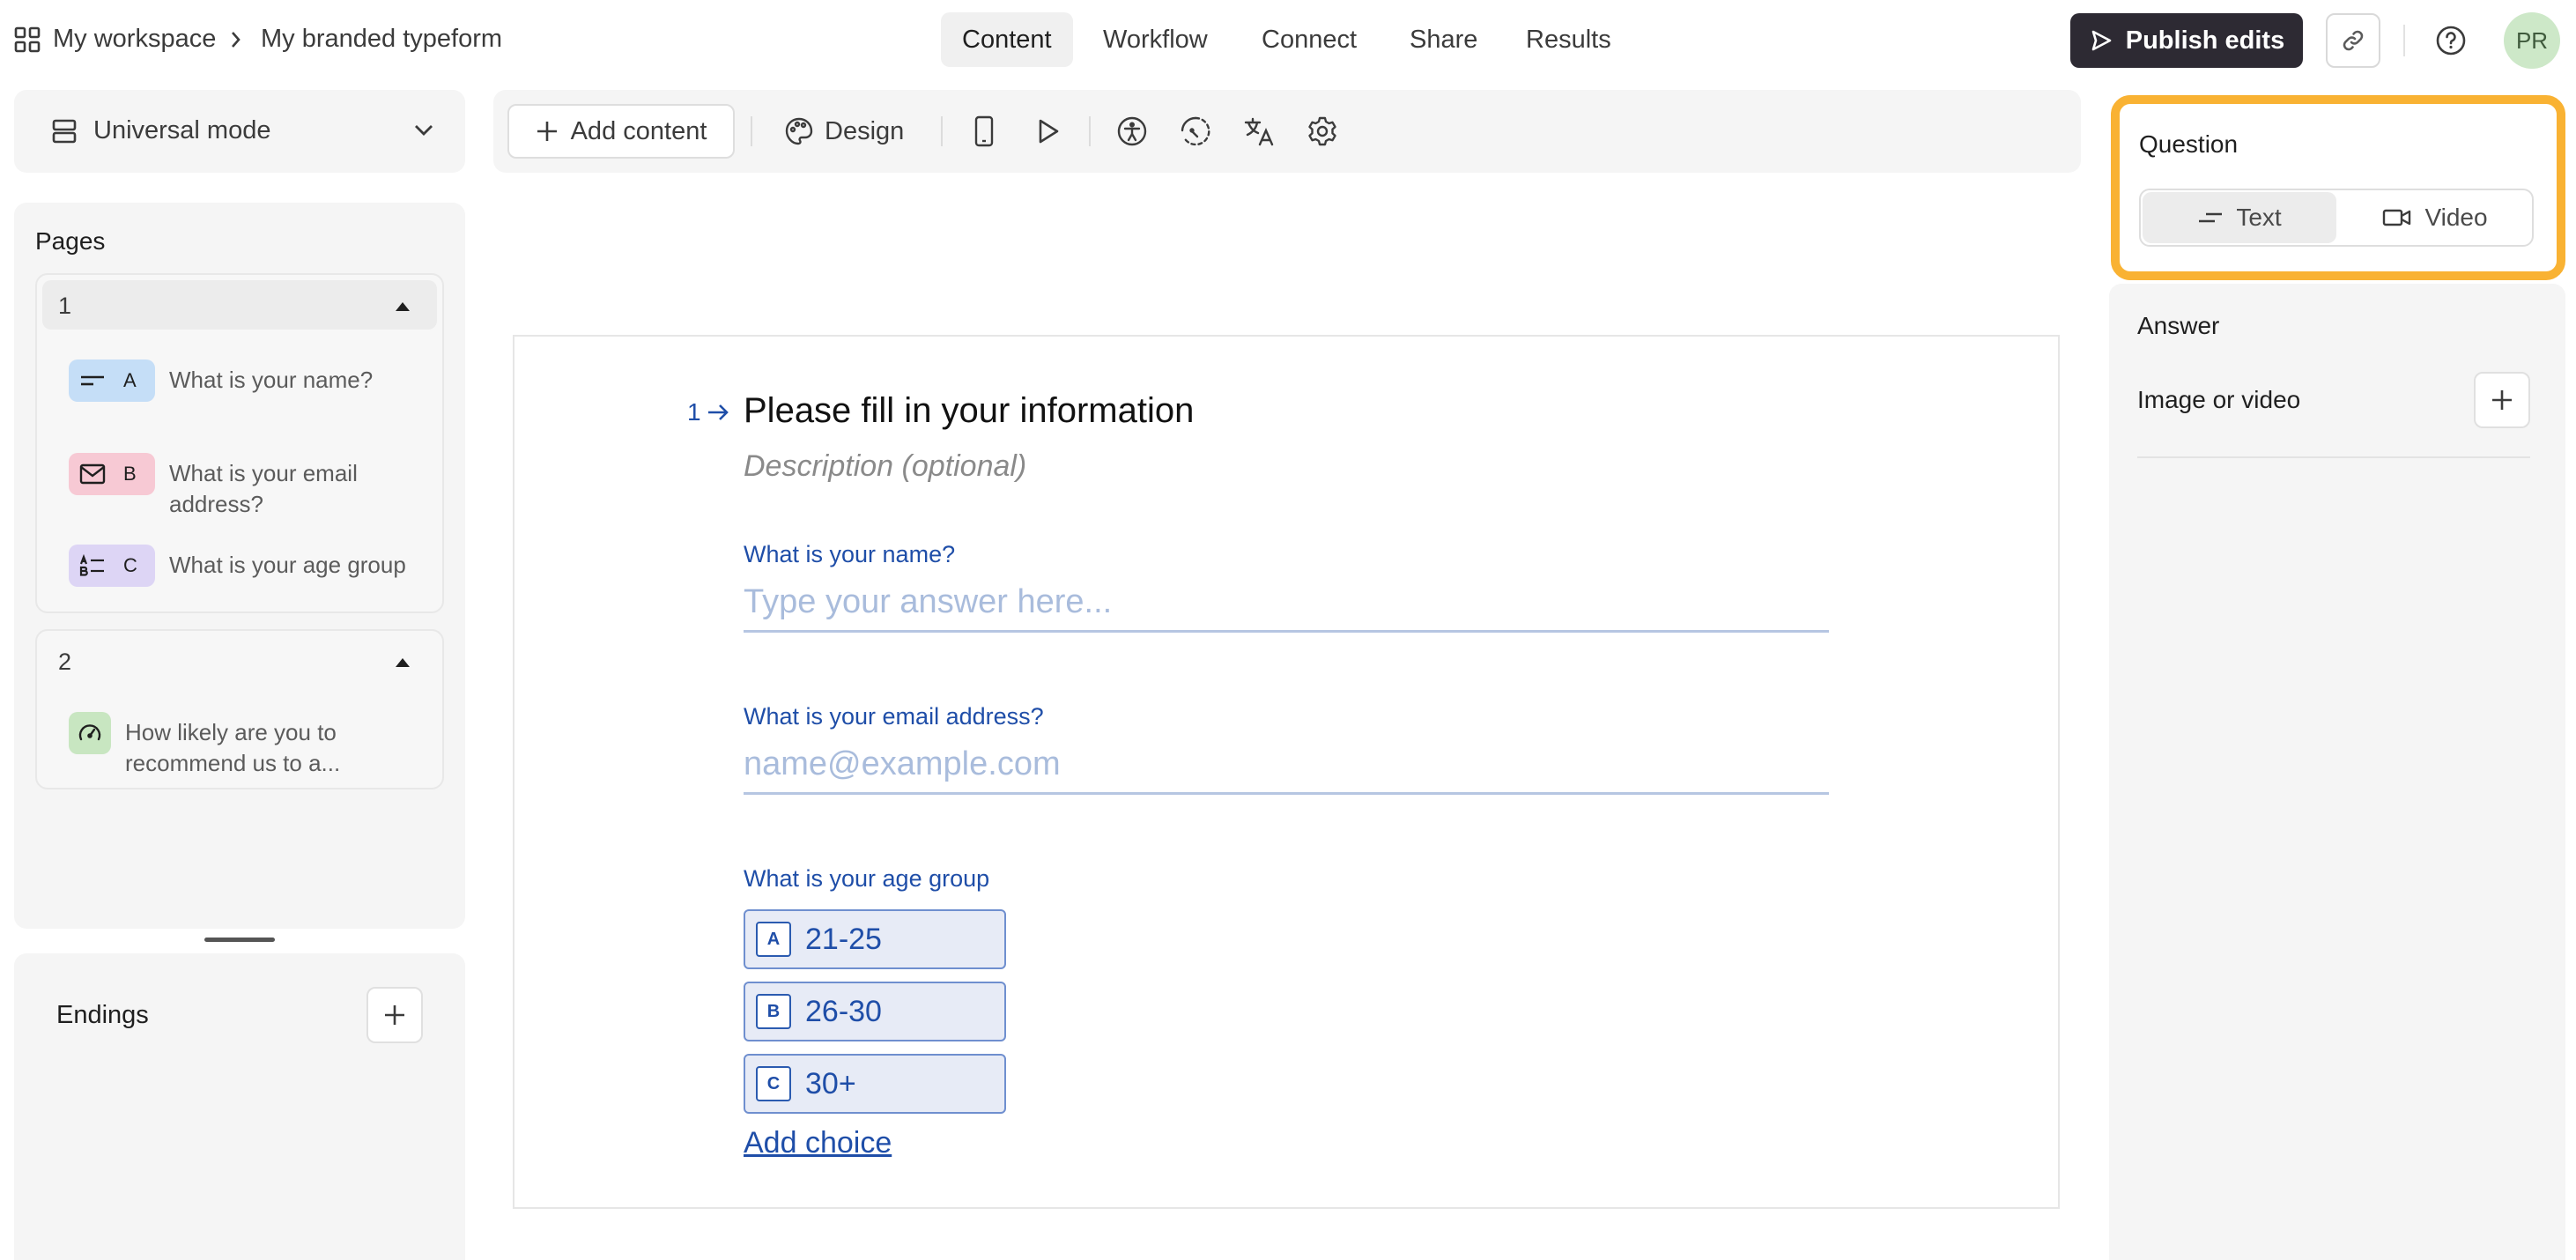 This screenshot has height=1260, width=2576. What do you see at coordinates (694, 412) in the screenshot?
I see `question-number-value: 1` at bounding box center [694, 412].